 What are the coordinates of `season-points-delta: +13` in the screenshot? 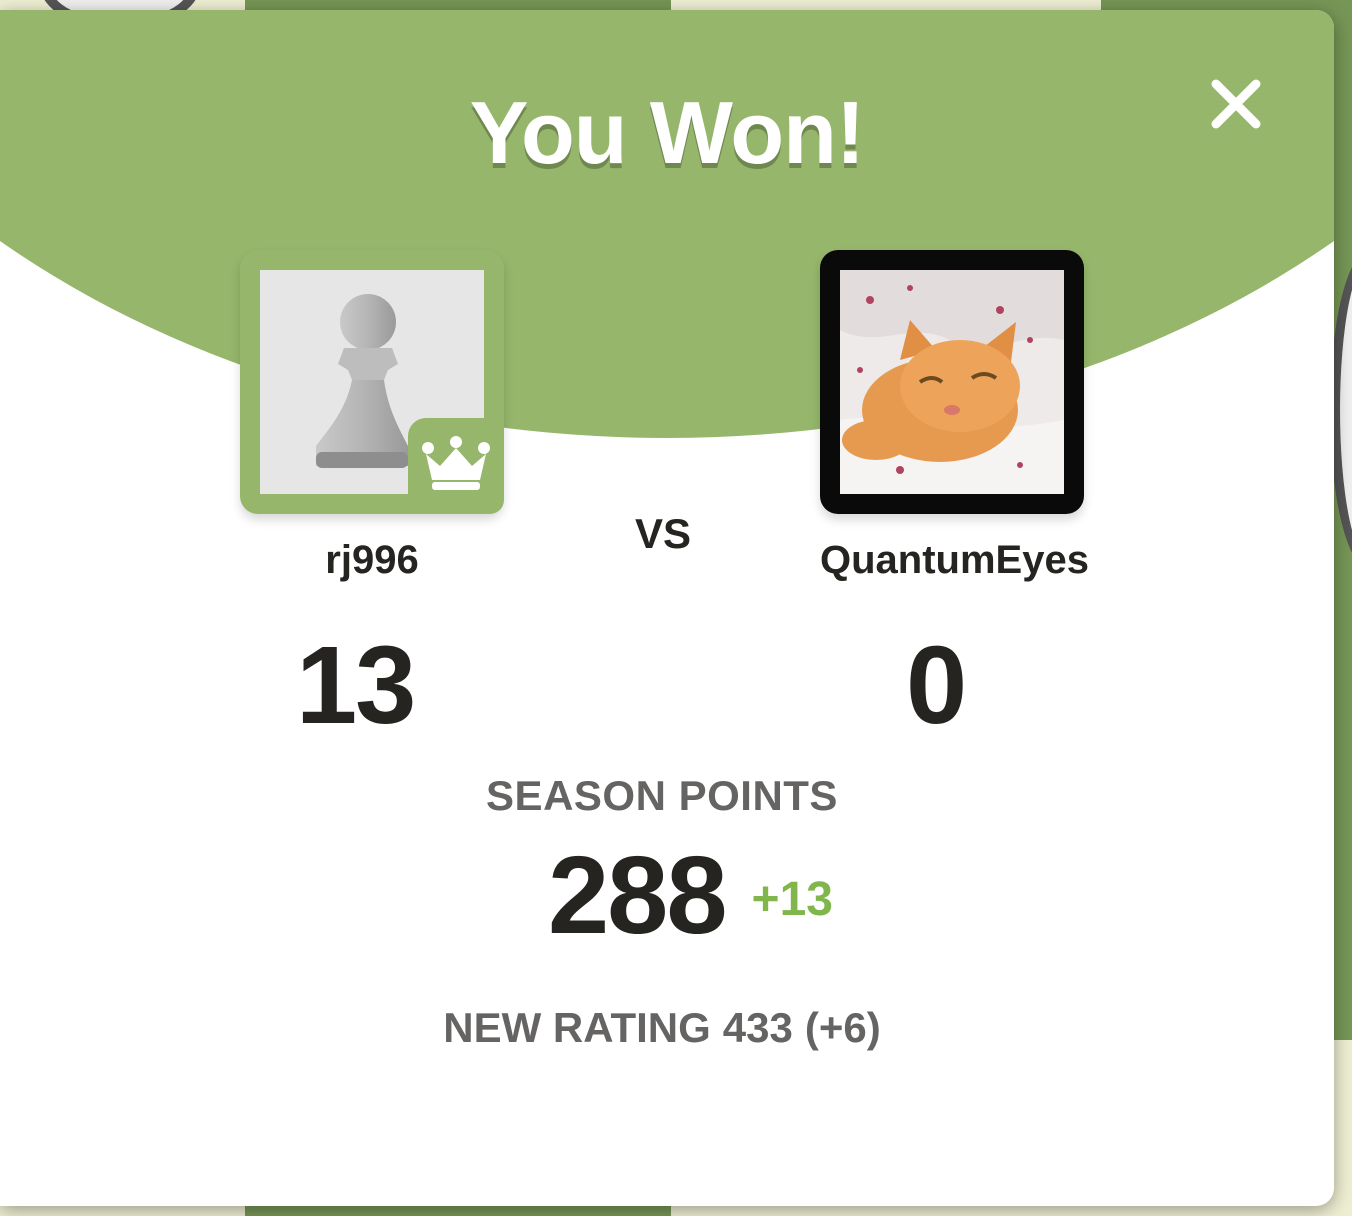 It's located at (792, 899).